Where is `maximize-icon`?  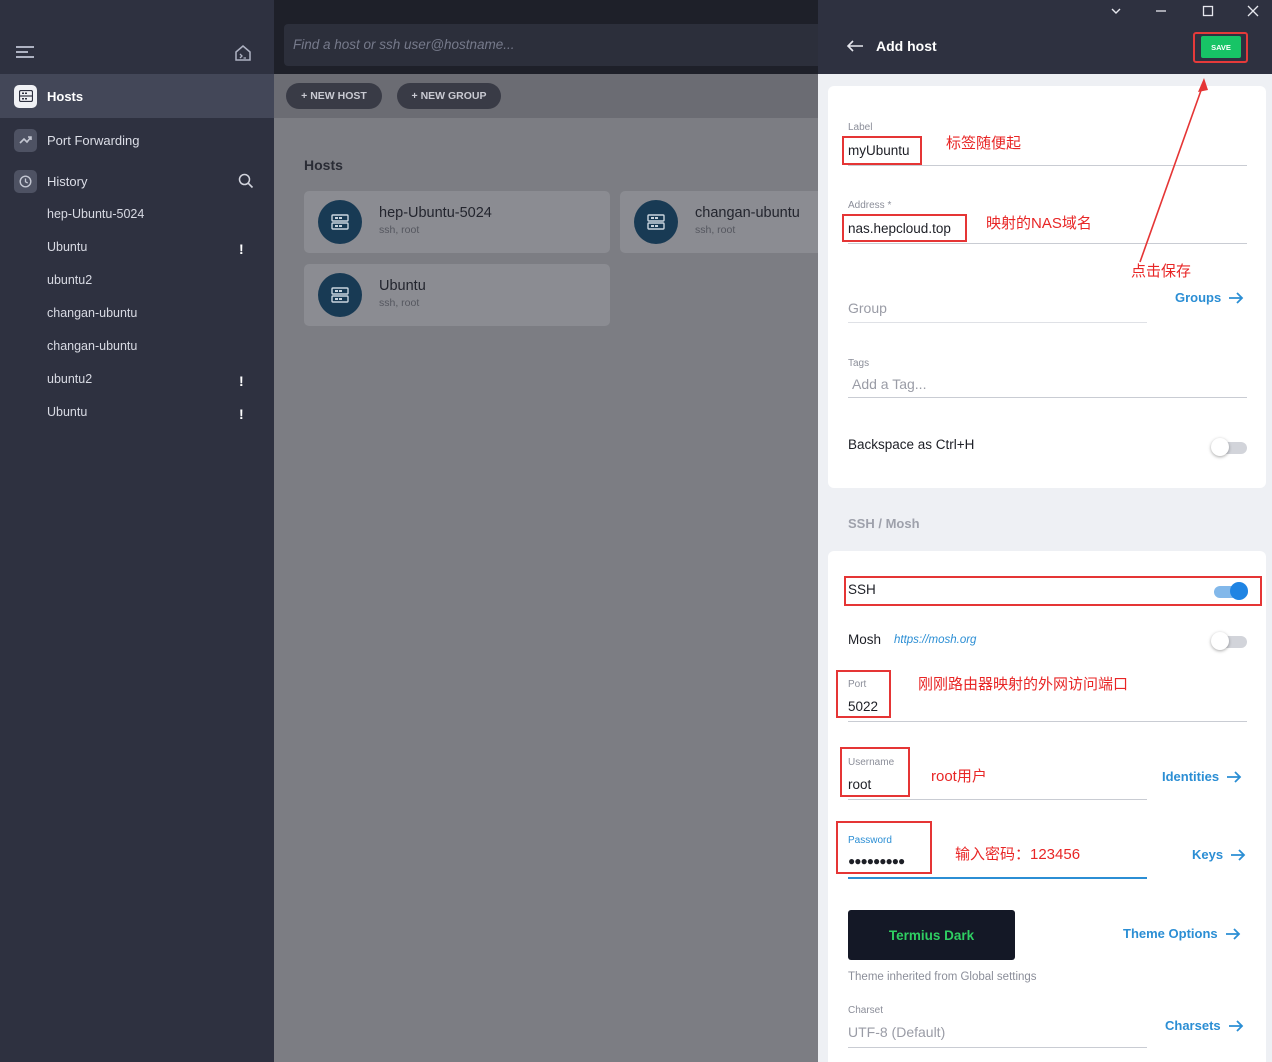
maximize-icon is located at coordinates (1208, 11).